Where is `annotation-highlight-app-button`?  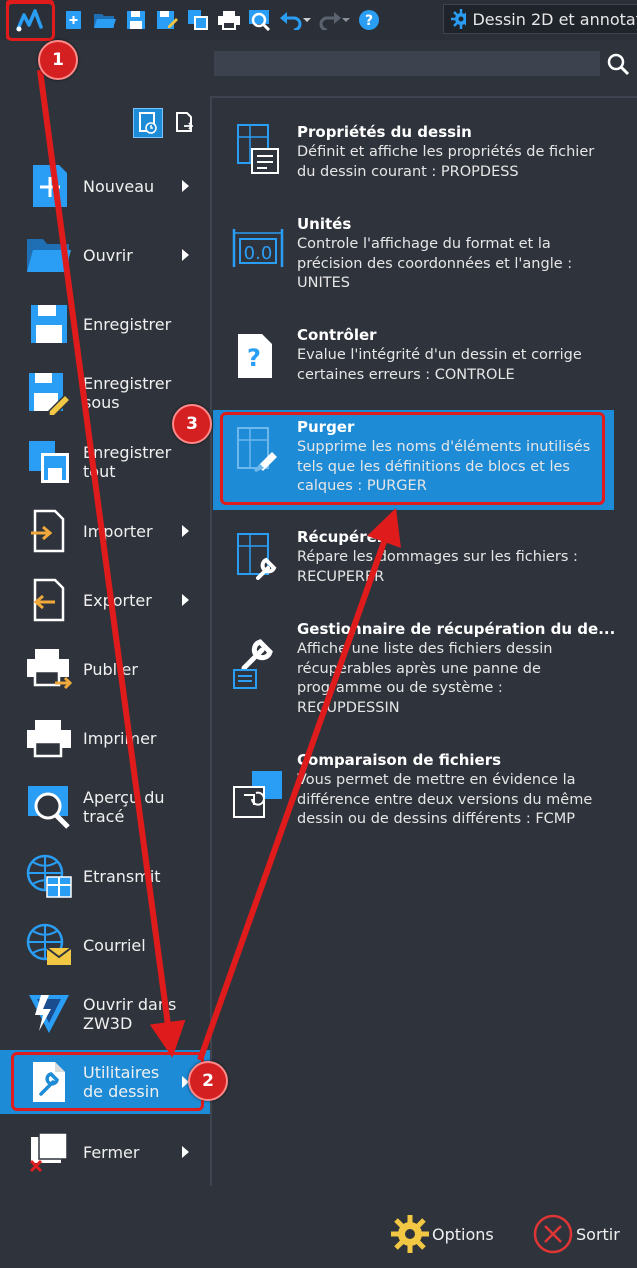 annotation-highlight-app-button is located at coordinates (30, 21).